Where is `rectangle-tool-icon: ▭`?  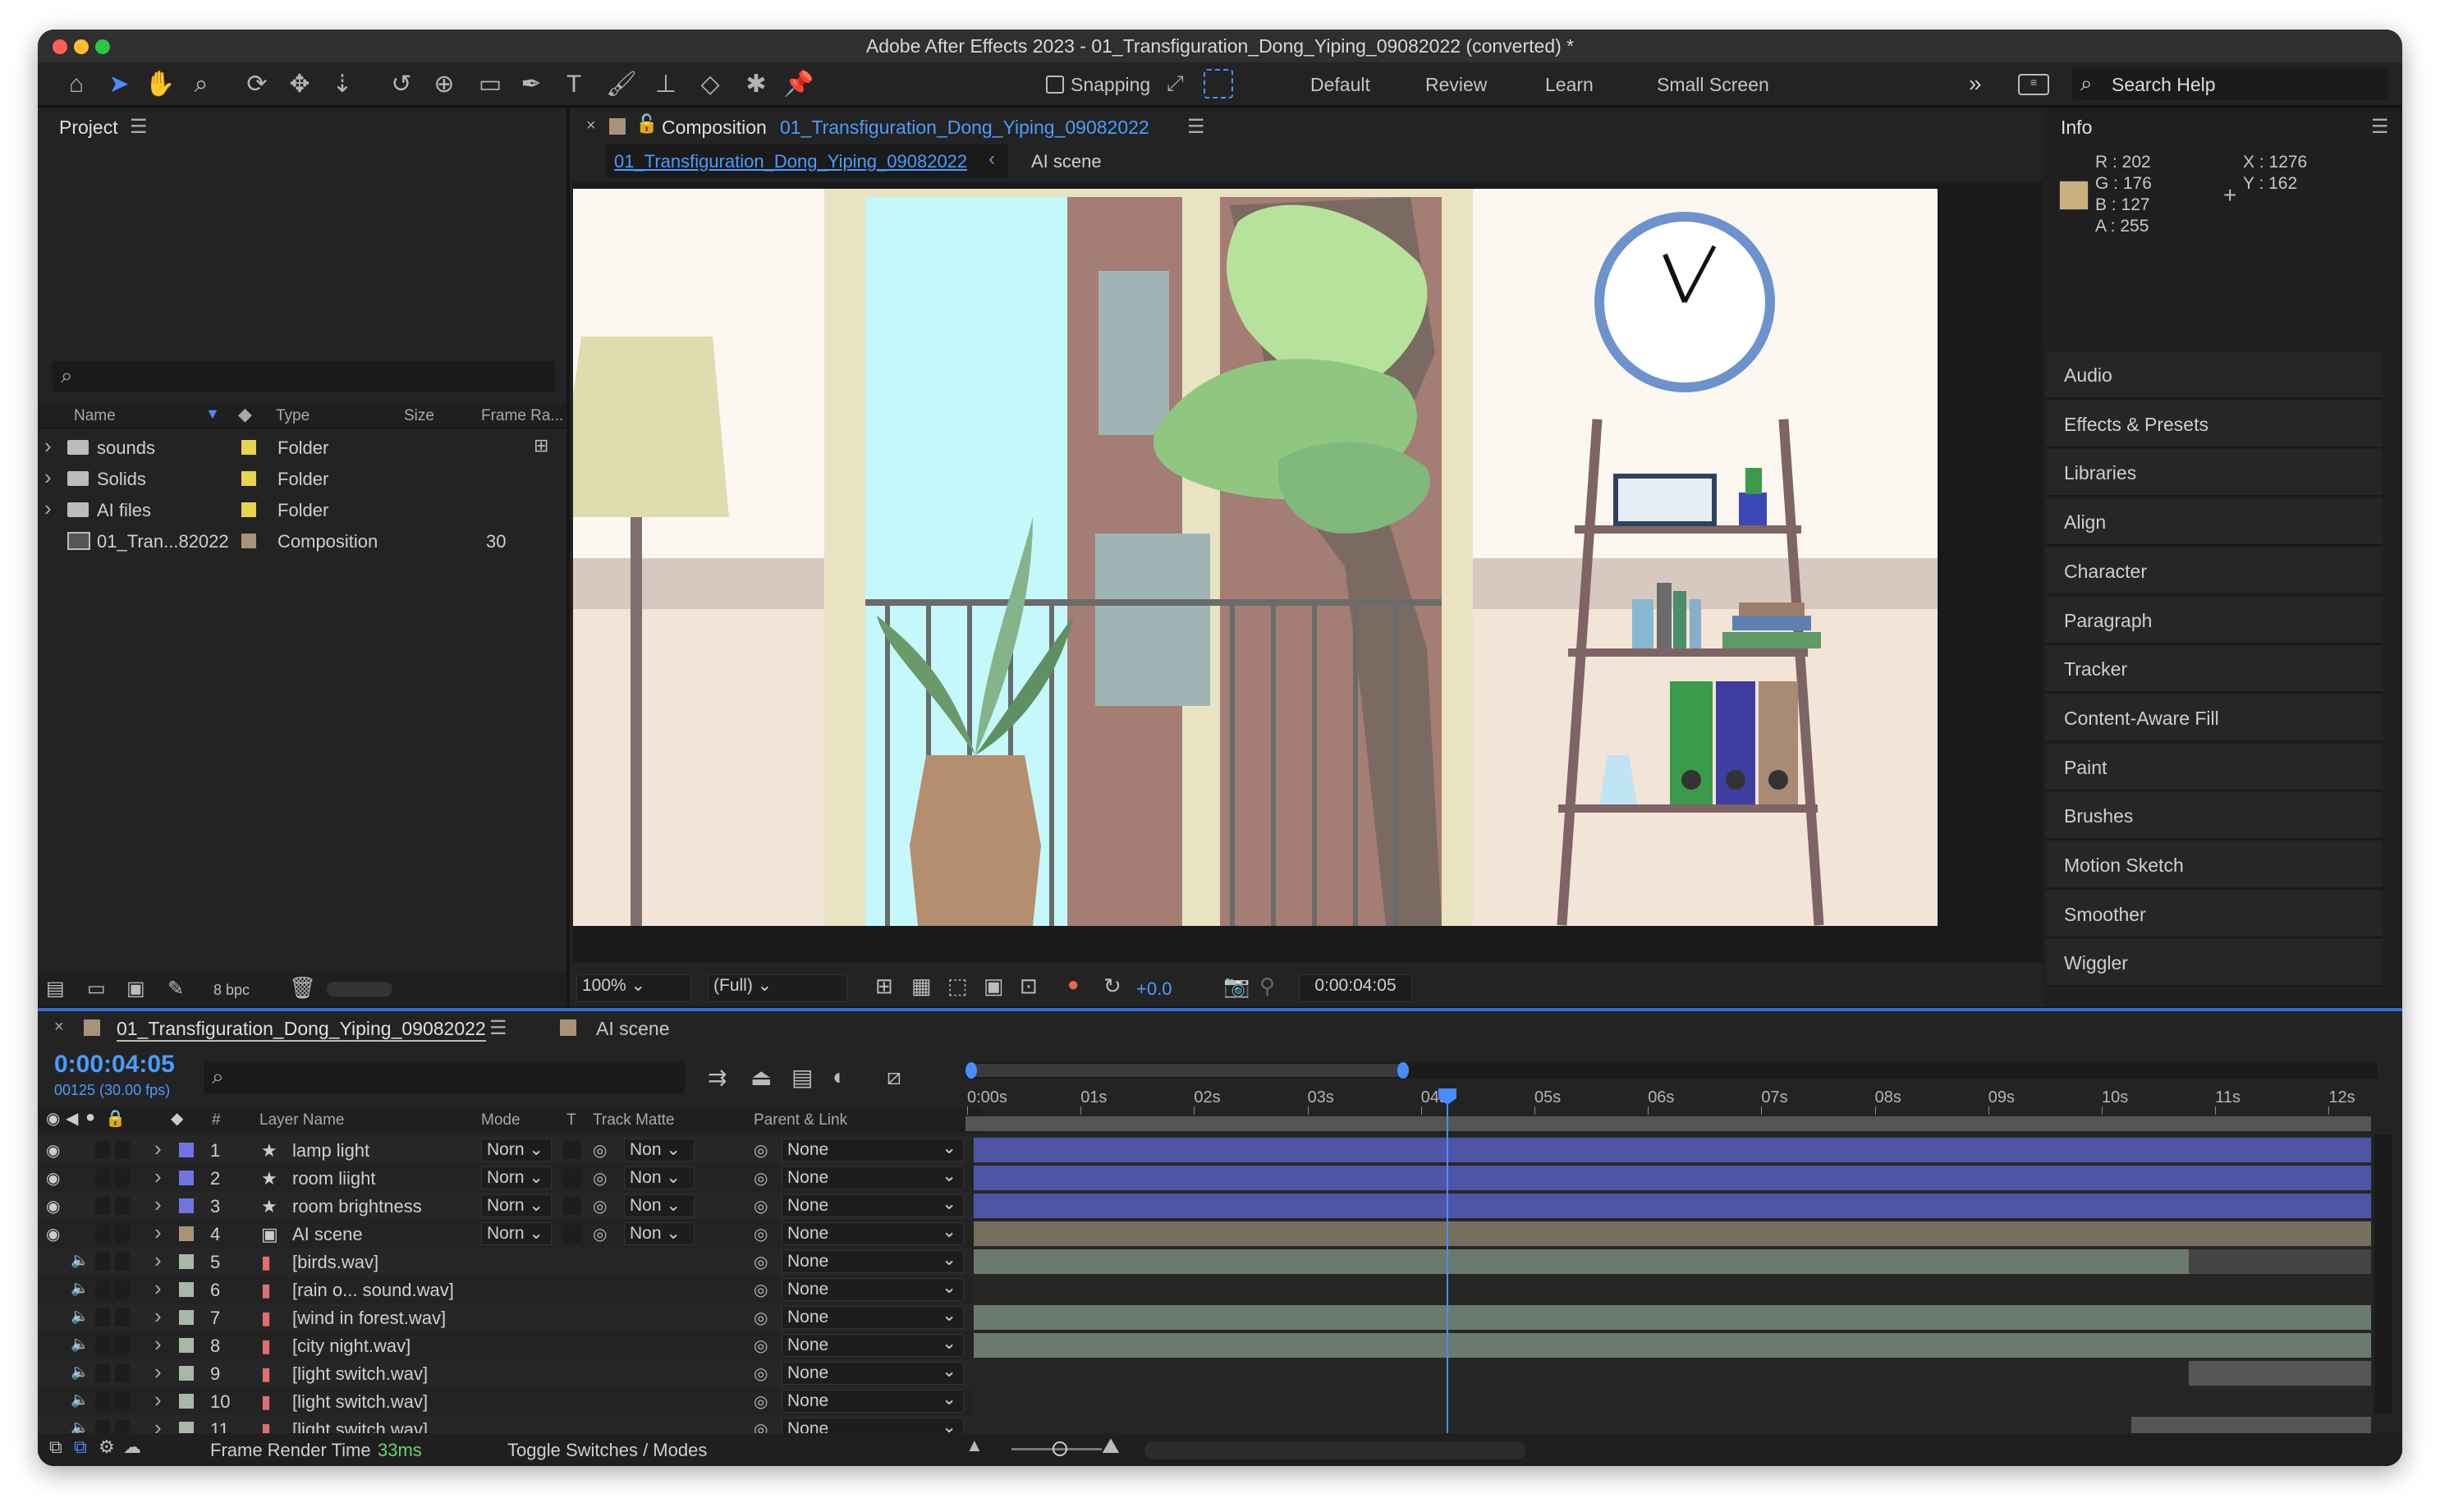
rectangle-tool-icon: ▭ is located at coordinates (490, 84).